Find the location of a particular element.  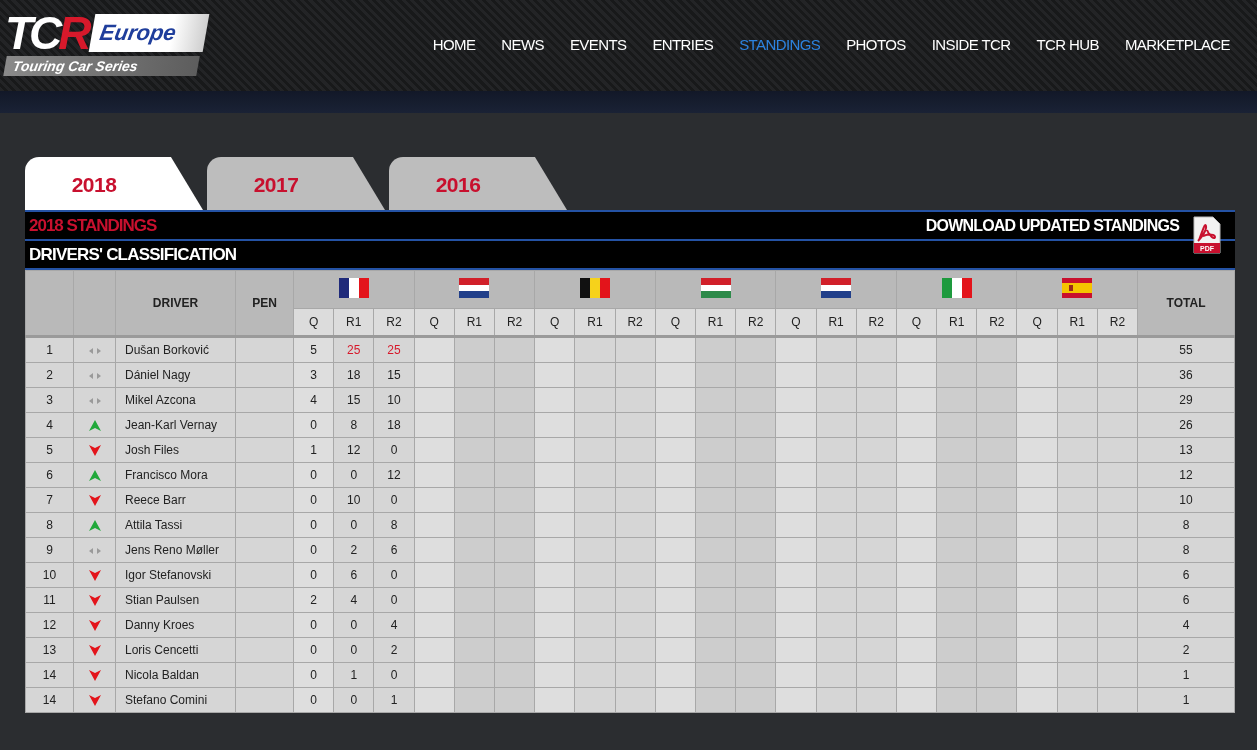

logo-tagline: Touring Car Series is located at coordinates (101, 66).